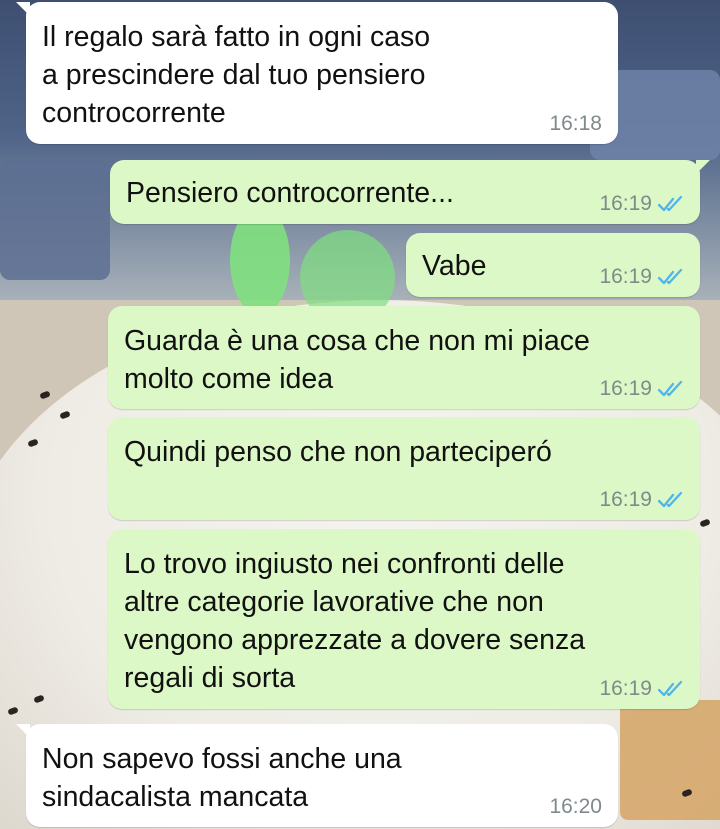  I want to click on message-time: 16:18, so click(575, 123).